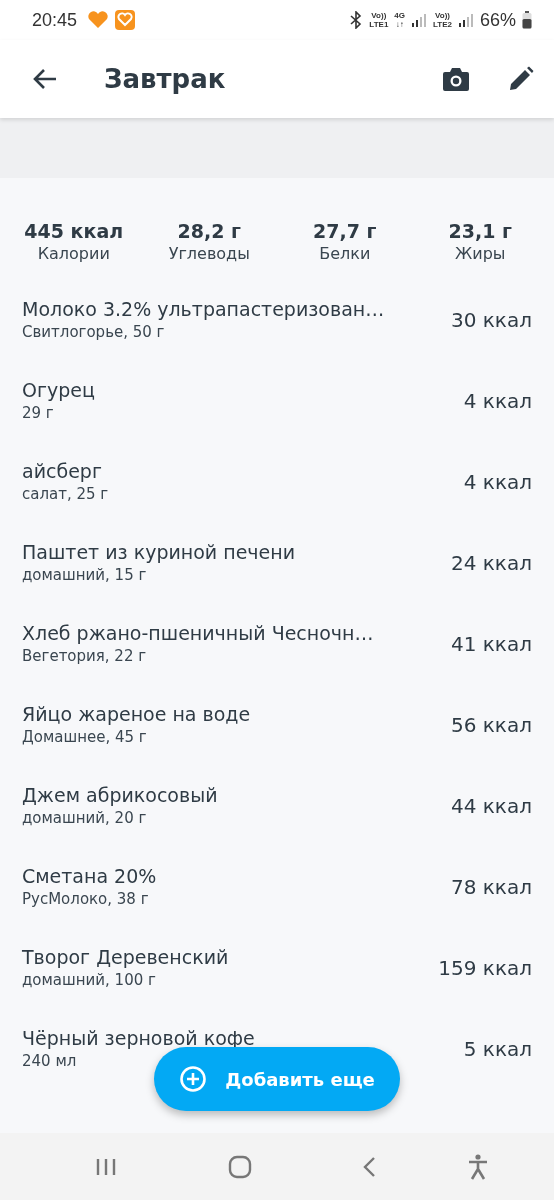 The image size is (554, 1200). Describe the element at coordinates (491, 805) in the screenshot. I see `food-calories: 44 ккал` at that location.